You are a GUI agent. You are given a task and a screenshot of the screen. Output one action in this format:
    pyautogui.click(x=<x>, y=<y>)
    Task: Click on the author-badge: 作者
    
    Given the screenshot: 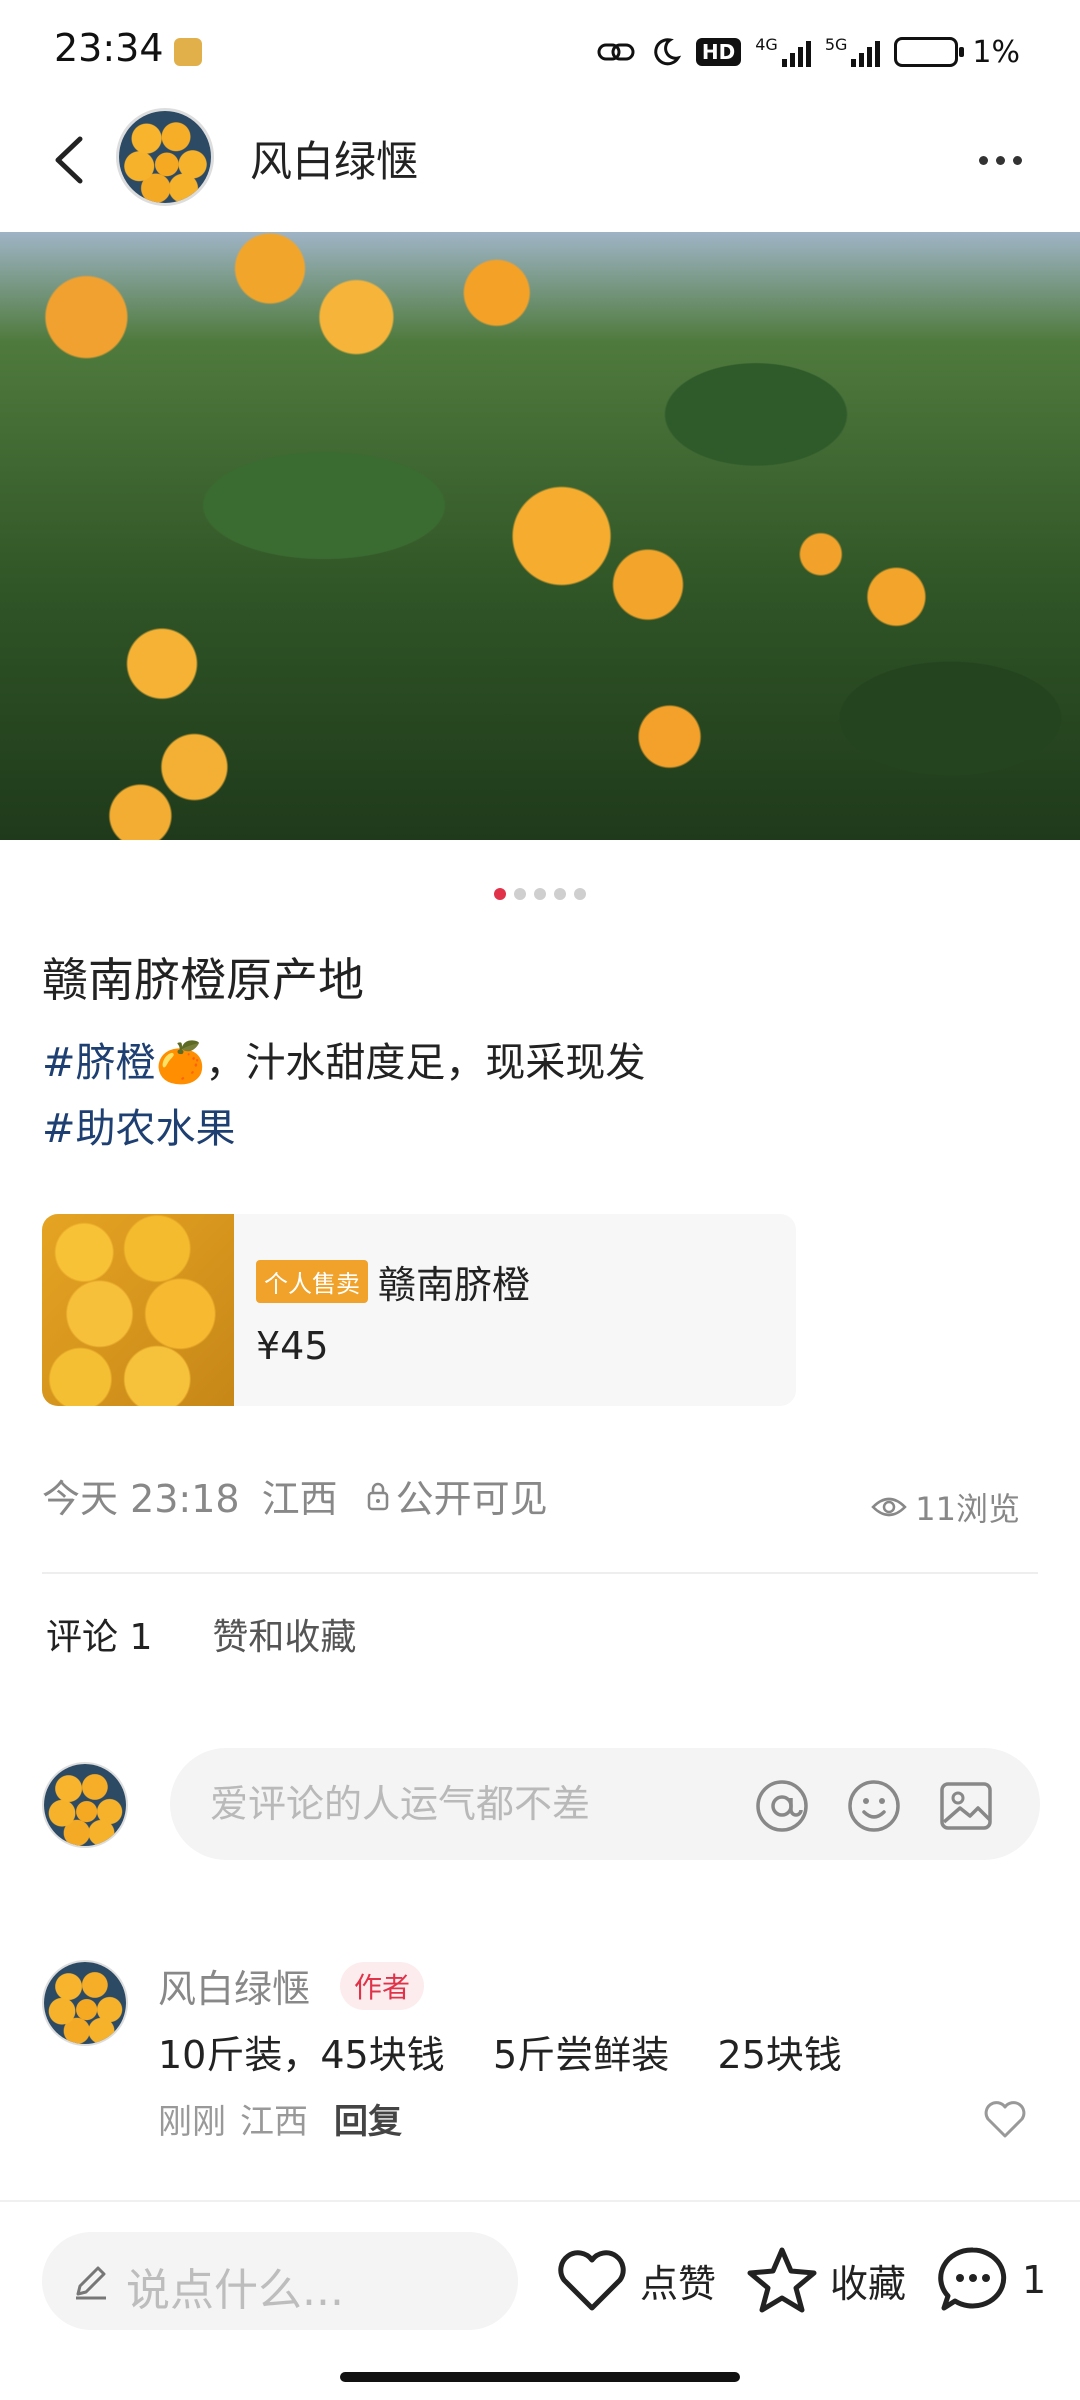 What is the action you would take?
    pyautogui.click(x=382, y=1986)
    